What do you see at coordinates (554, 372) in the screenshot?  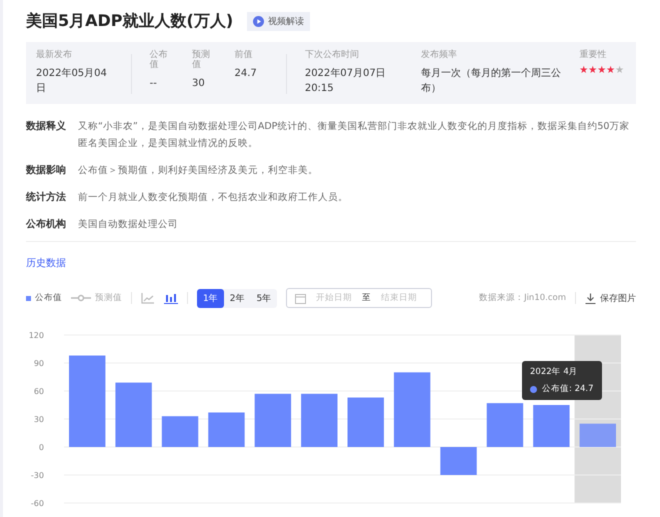 I see `tooltip-title: 2022年 4月` at bounding box center [554, 372].